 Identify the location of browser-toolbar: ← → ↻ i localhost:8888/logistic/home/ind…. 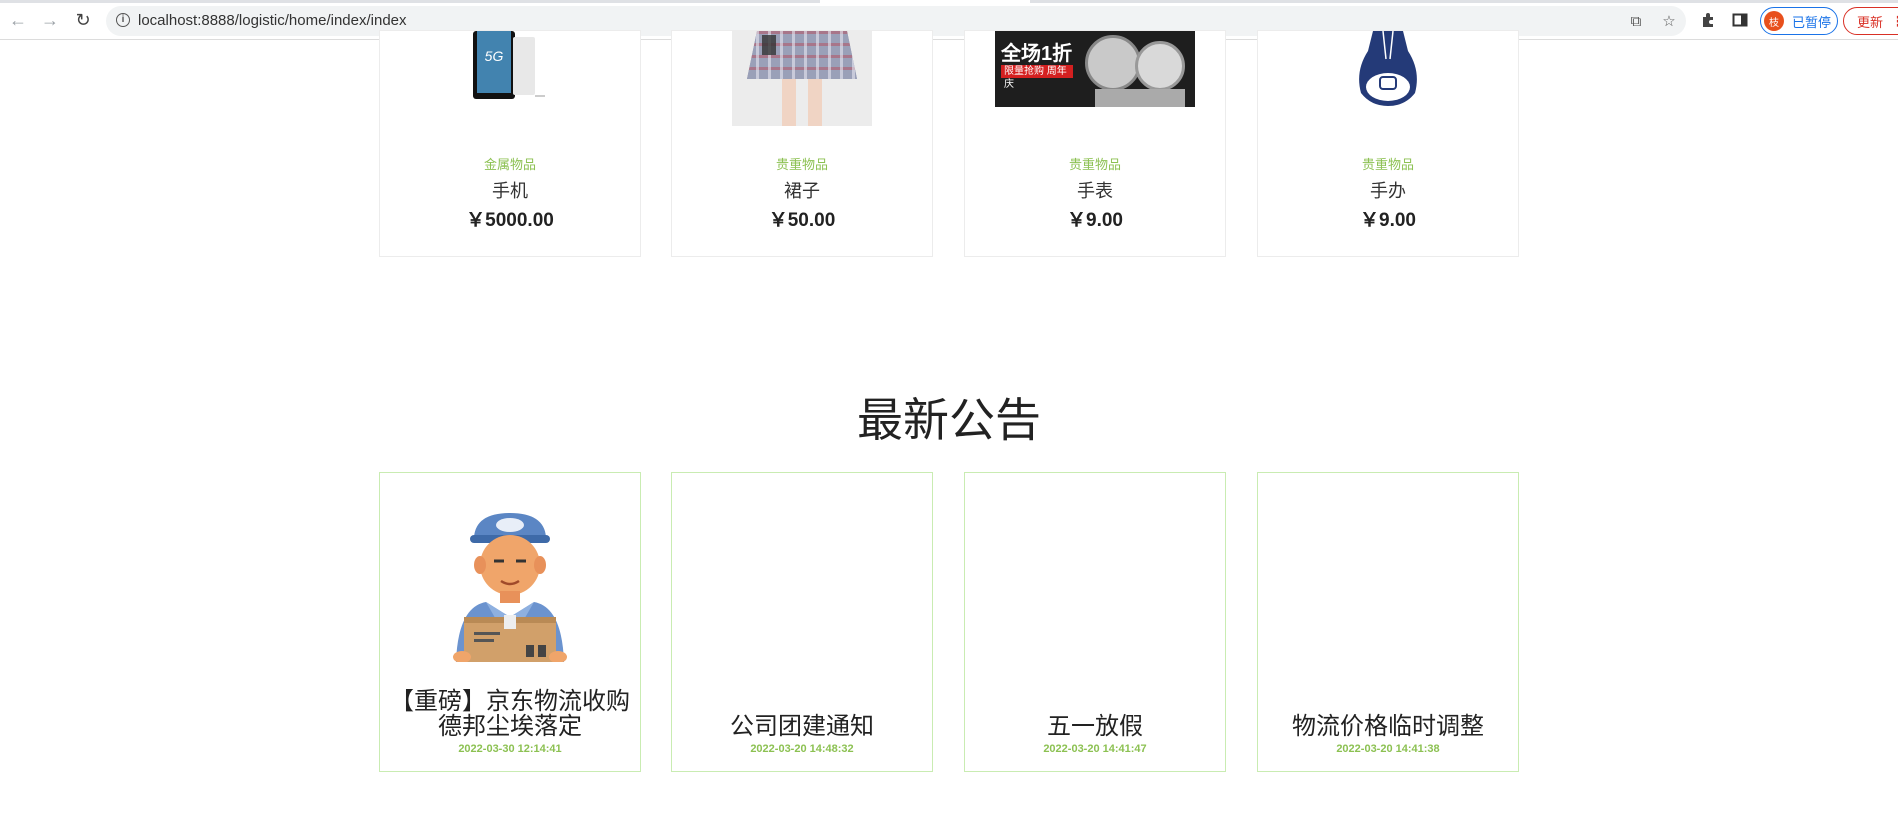
(949, 20).